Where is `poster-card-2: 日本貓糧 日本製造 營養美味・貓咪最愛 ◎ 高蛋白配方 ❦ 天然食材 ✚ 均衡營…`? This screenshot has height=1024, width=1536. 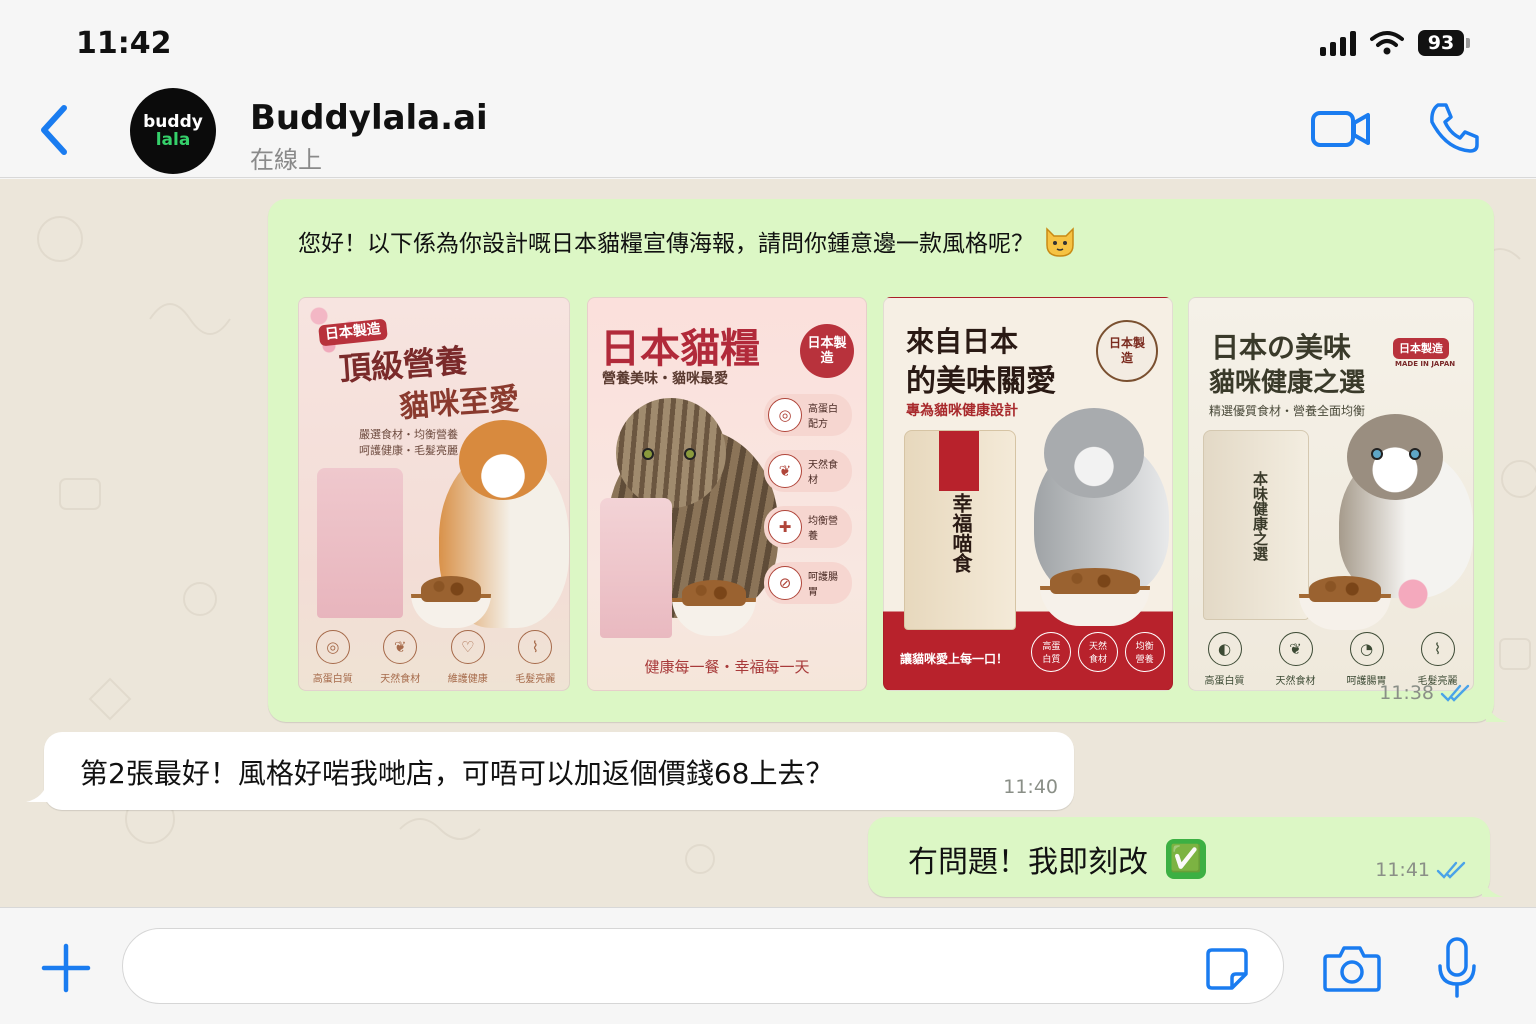
poster-card-2: 日本貓糧 日本製造 營養美味・貓咪最愛 ◎ 高蛋白配方 ❦ 天然食材 ✚ 均衡營… is located at coordinates (727, 494).